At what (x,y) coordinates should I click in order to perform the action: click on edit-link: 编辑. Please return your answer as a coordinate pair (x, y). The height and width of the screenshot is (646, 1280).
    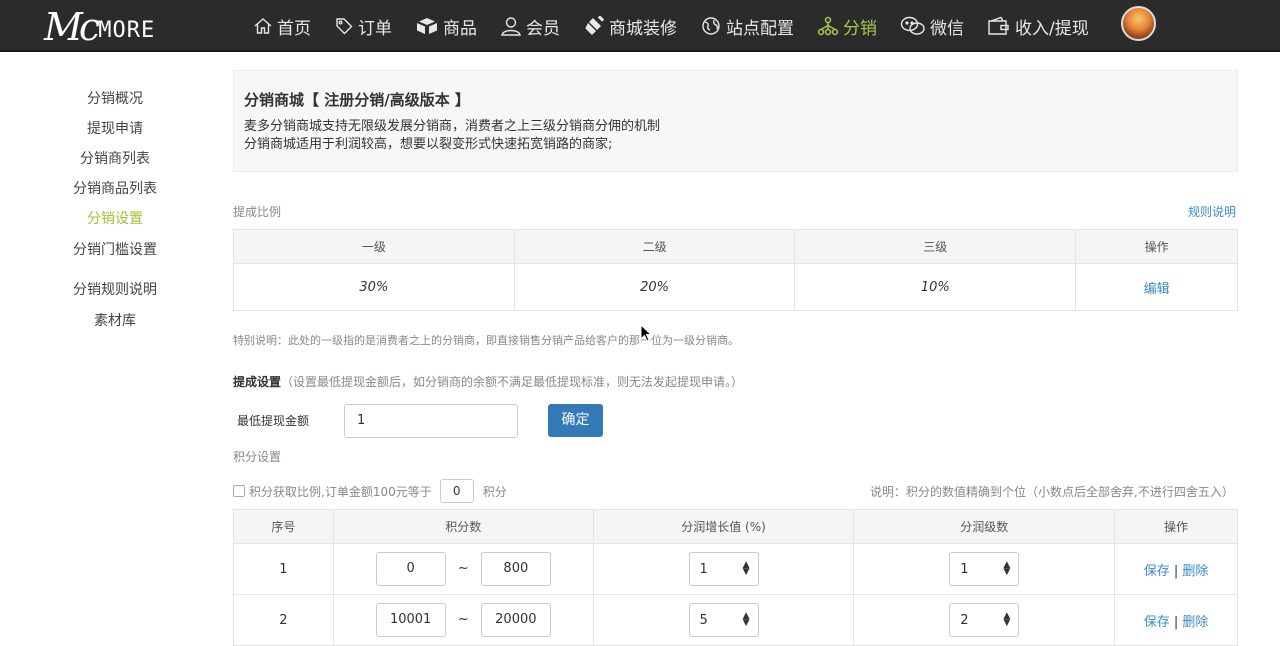
    Looking at the image, I should click on (1157, 289).